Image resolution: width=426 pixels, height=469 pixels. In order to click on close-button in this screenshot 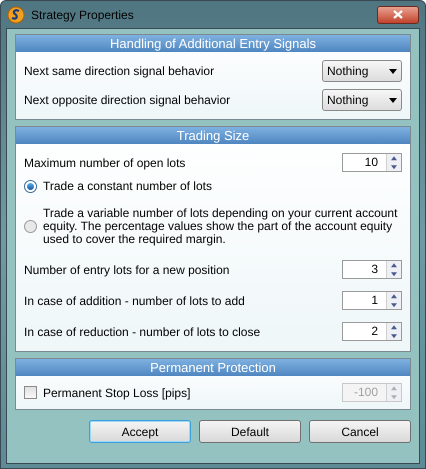, I will do `click(398, 15)`.